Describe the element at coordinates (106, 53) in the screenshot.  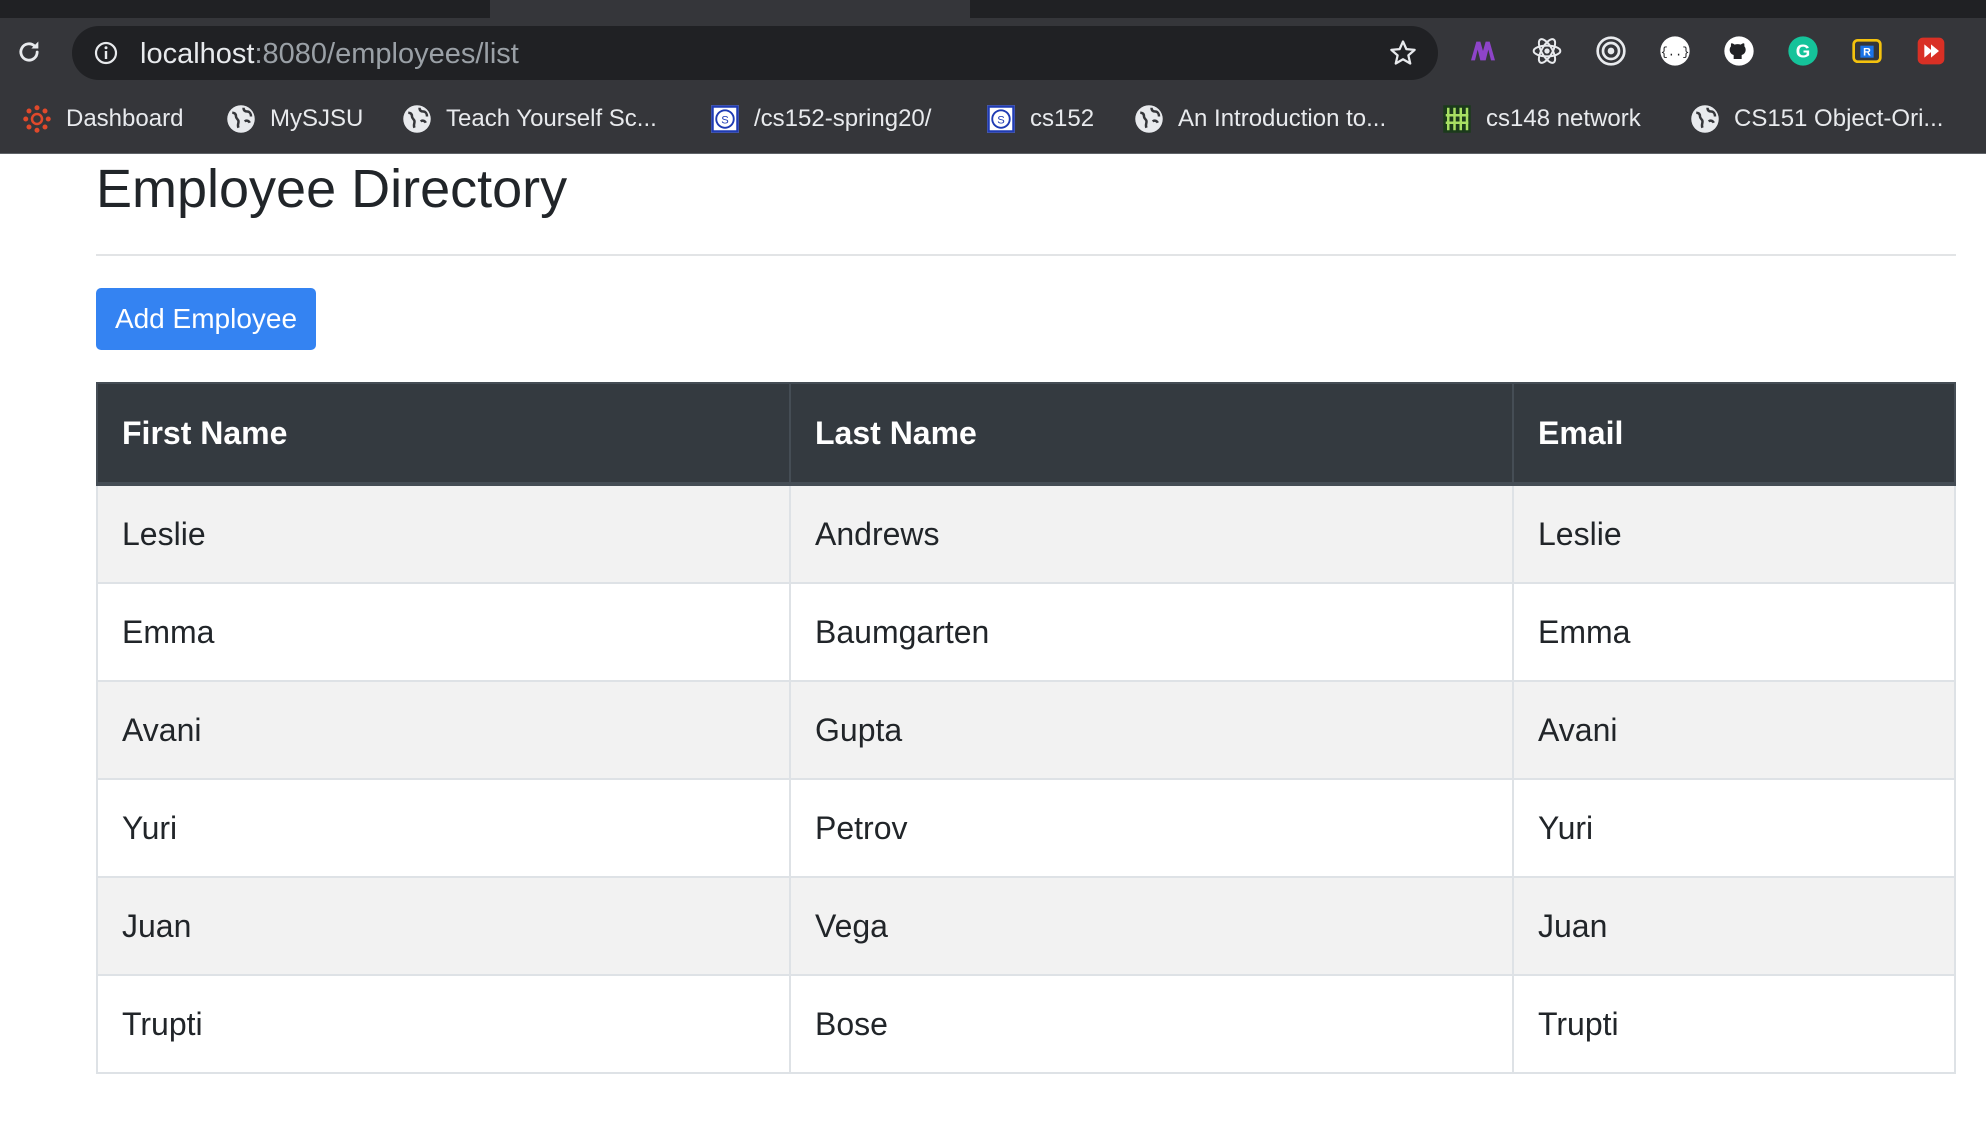
I see `info-icon` at that location.